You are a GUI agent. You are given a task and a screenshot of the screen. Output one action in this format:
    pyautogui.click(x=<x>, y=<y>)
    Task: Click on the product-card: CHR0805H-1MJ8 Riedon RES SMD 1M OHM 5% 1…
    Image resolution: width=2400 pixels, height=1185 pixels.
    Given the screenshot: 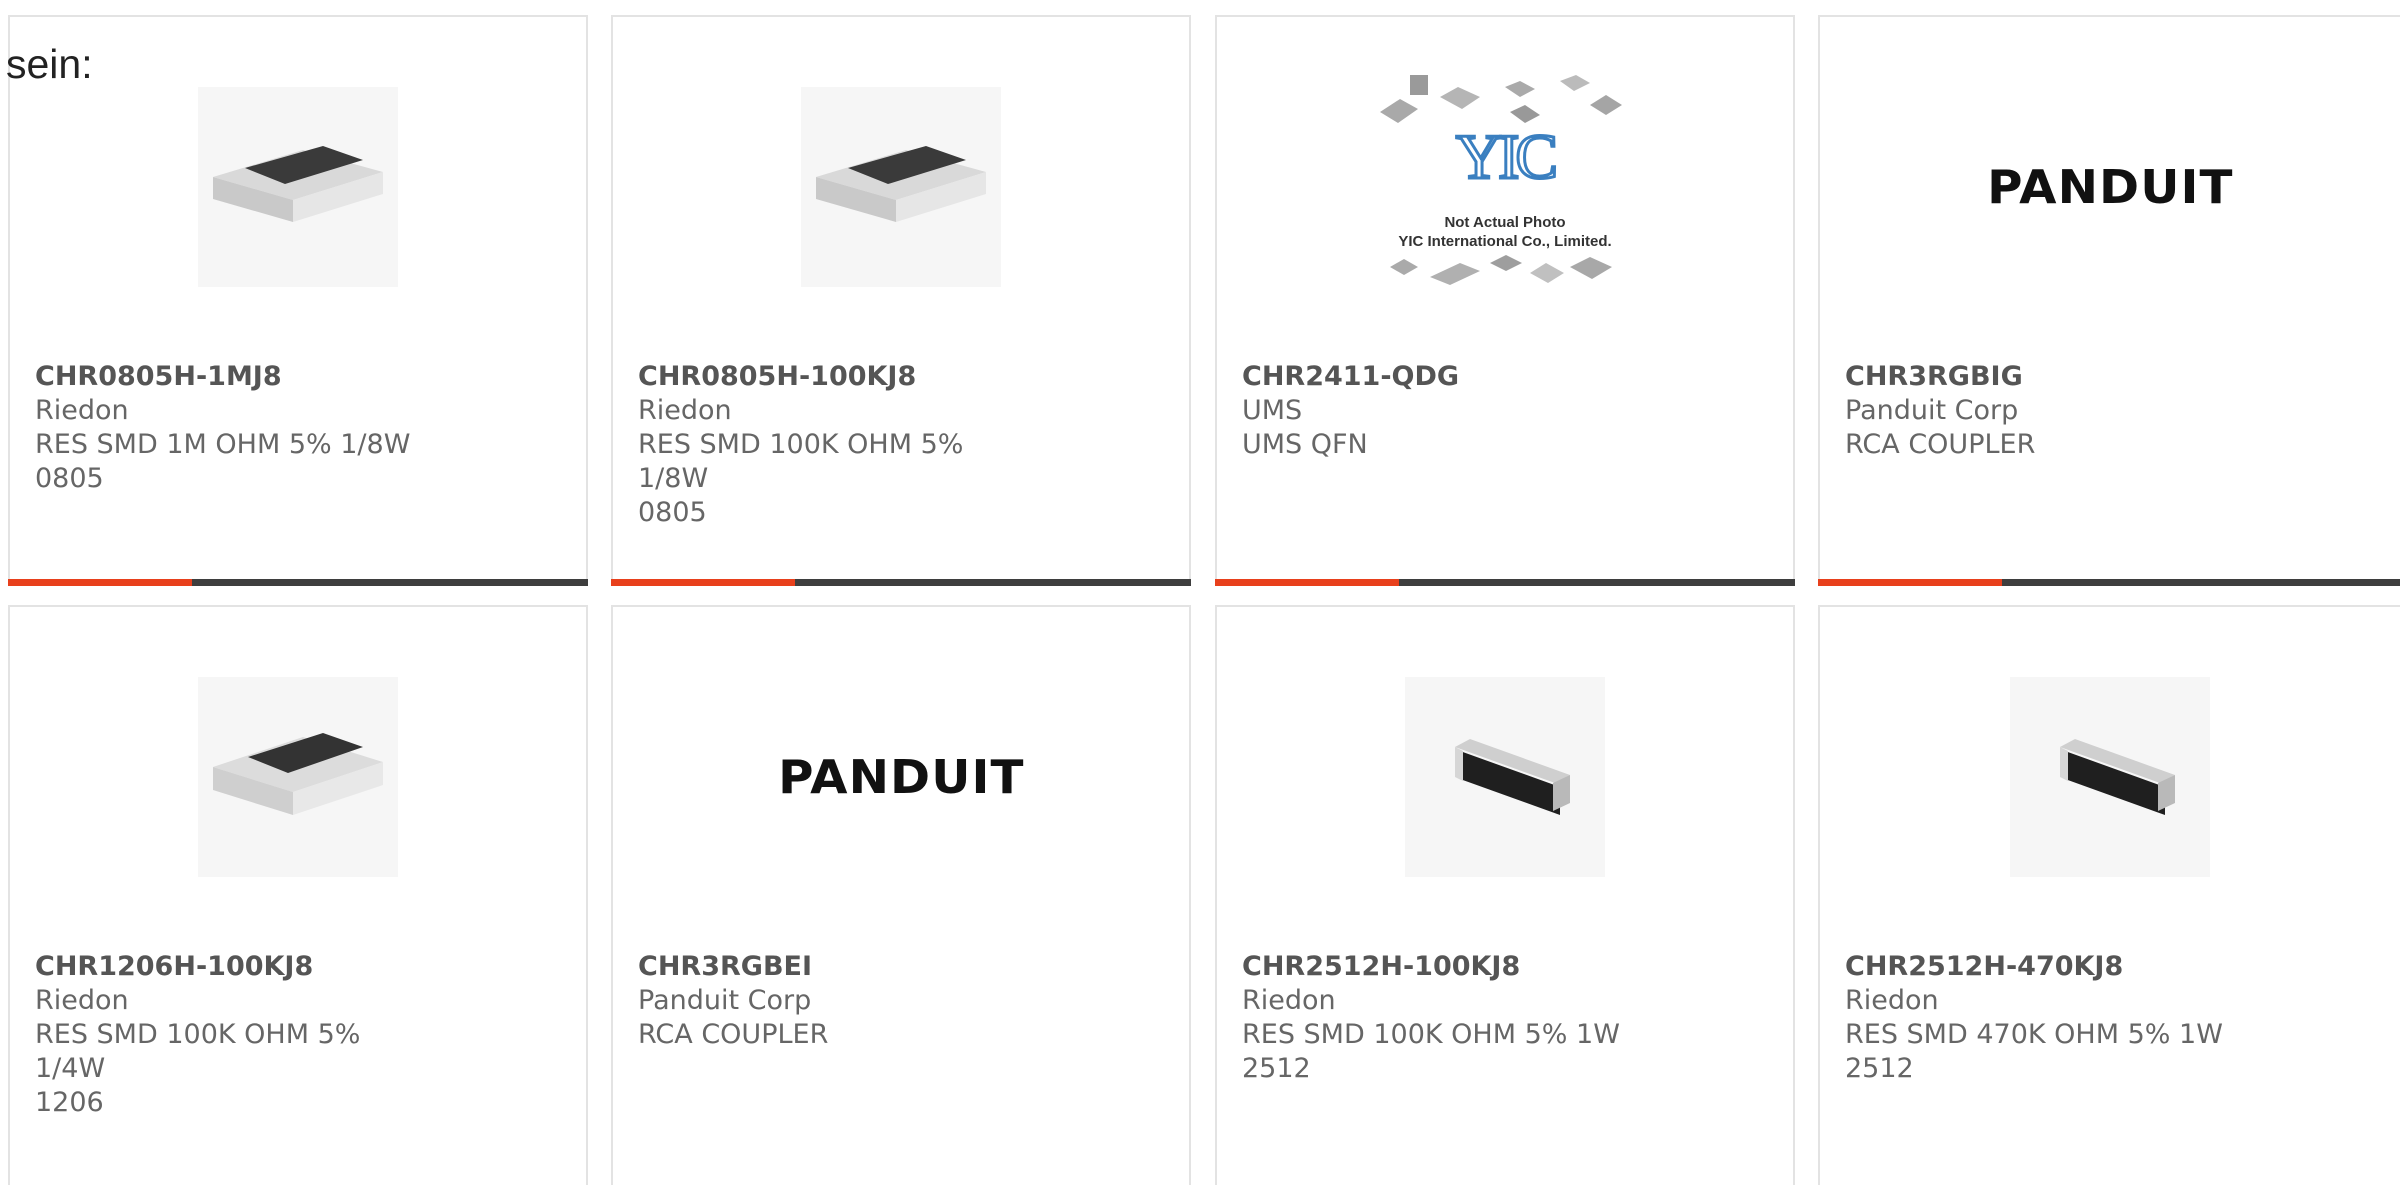 What is the action you would take?
    pyautogui.click(x=298, y=300)
    